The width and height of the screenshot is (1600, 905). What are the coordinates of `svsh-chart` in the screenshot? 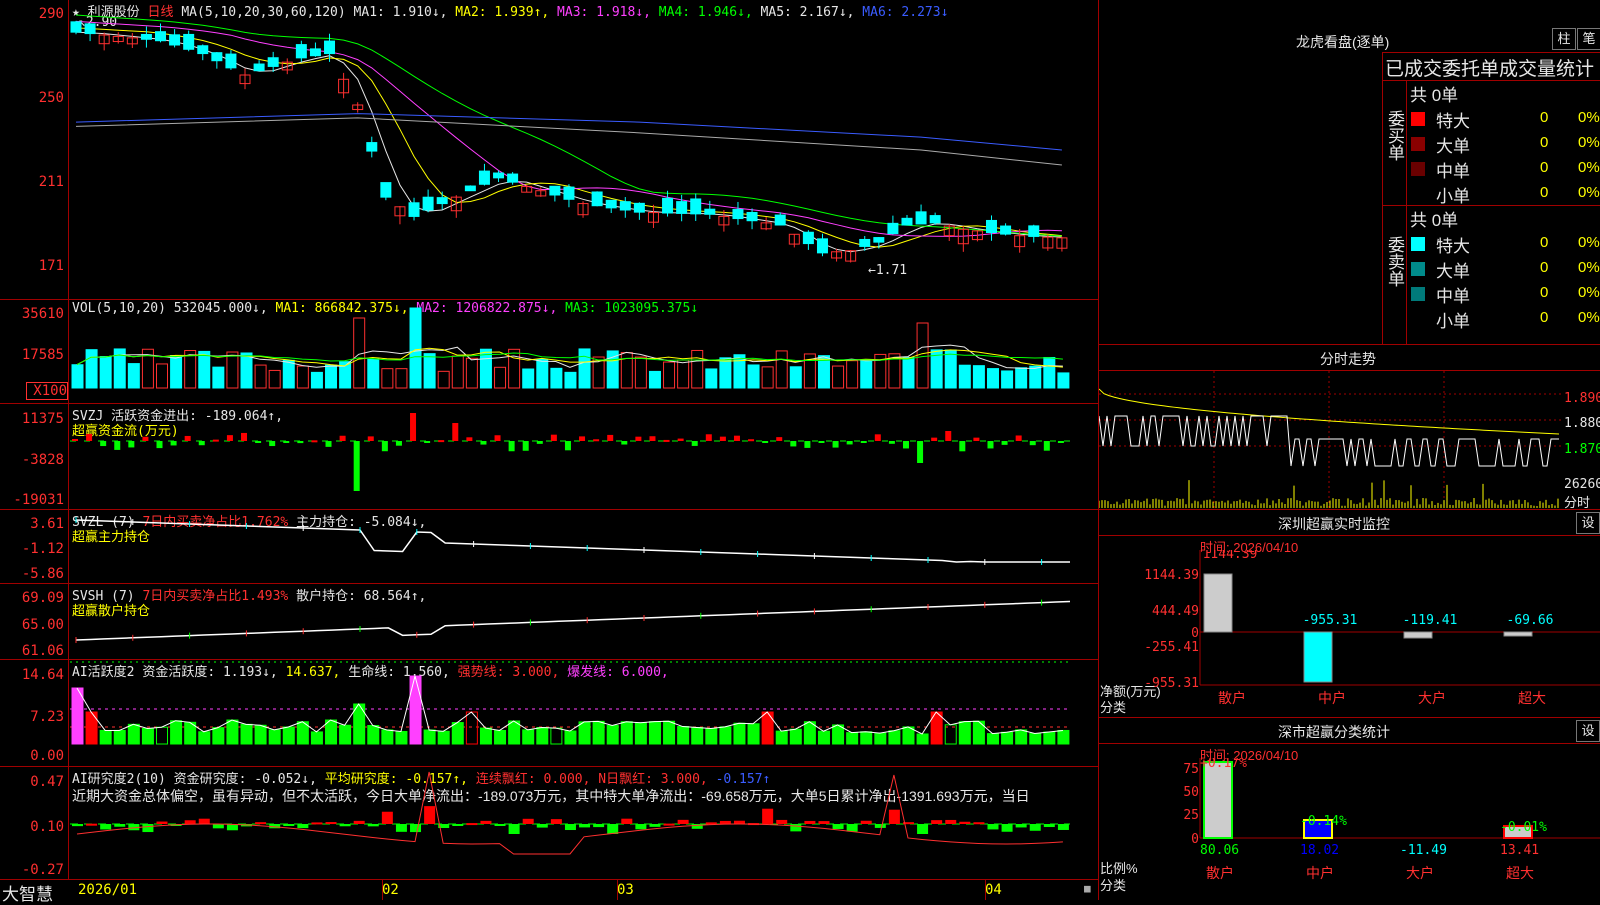 It's located at (584, 621).